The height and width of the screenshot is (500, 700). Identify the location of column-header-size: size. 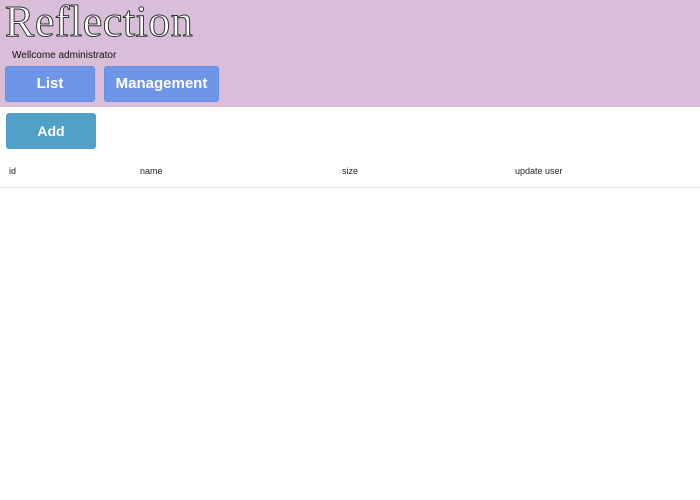
(350, 171).